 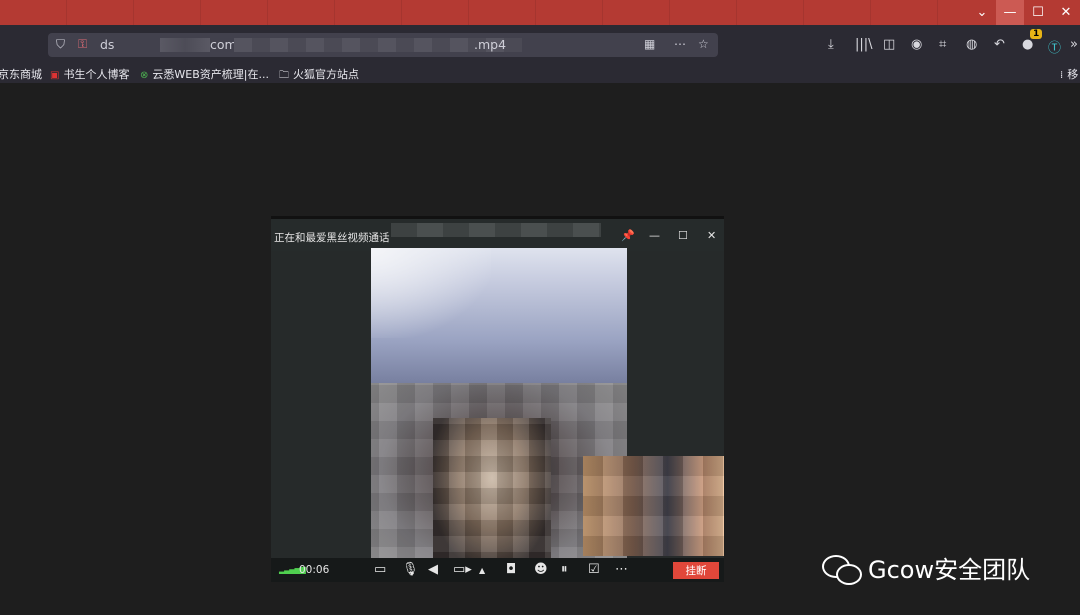 What do you see at coordinates (60, 44) in the screenshot?
I see `shield-icon: ⛉` at bounding box center [60, 44].